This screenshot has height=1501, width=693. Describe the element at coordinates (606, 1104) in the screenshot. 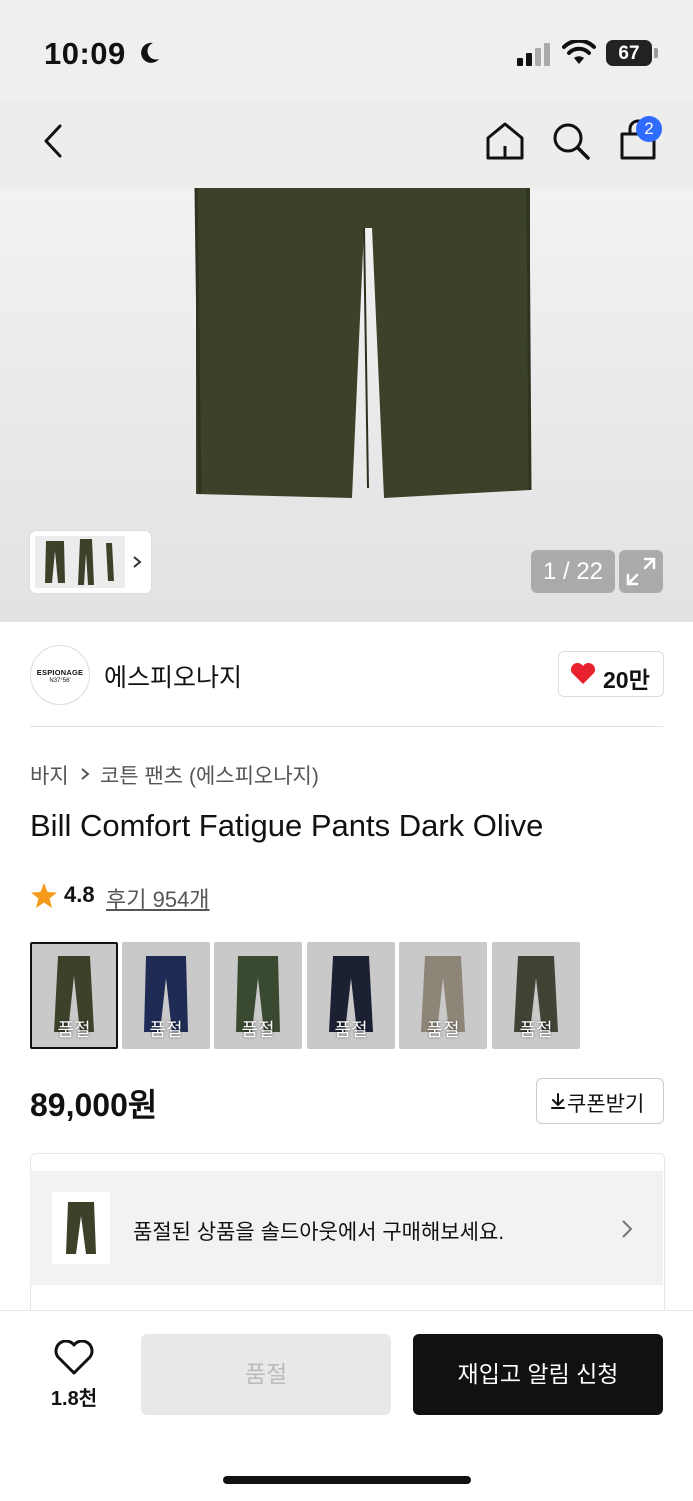

I see `coupon-button-label: 쿠폰받기` at that location.